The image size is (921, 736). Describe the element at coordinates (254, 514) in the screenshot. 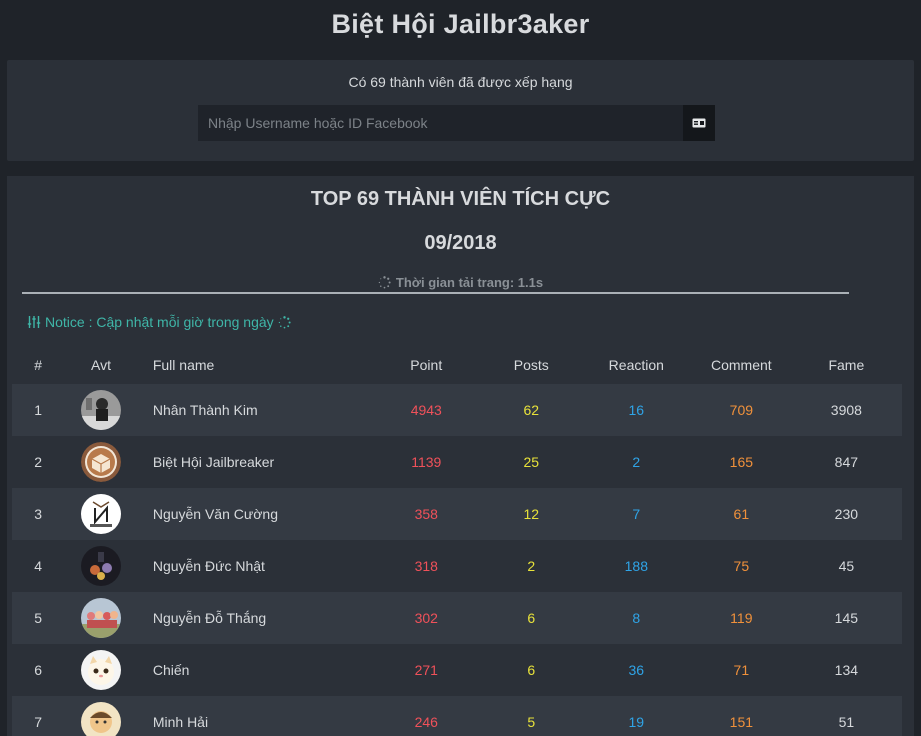

I see `full-name: Nguyễn Văn Cường` at that location.